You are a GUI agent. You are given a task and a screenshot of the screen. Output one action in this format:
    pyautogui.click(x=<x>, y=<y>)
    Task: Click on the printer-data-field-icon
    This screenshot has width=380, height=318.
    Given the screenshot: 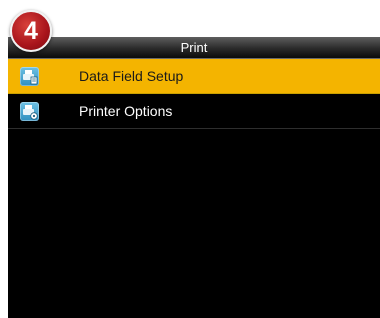 What is the action you would take?
    pyautogui.click(x=29, y=76)
    